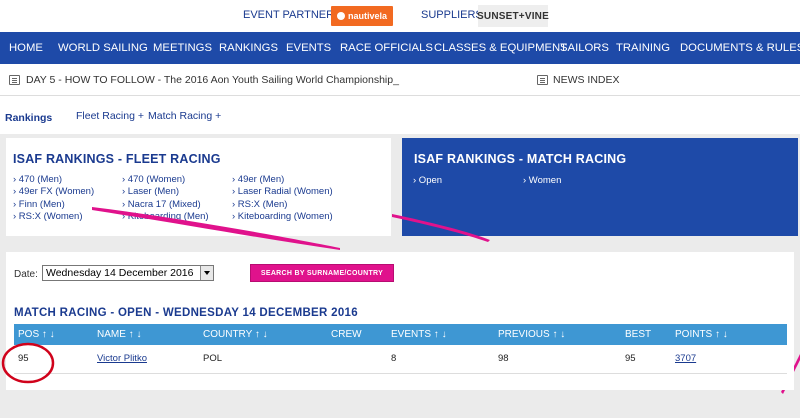 The height and width of the screenshot is (418, 800). Describe the element at coordinates (531, 334) in the screenshot. I see `column-previous: PREVIOUS ↑ ↓` at that location.